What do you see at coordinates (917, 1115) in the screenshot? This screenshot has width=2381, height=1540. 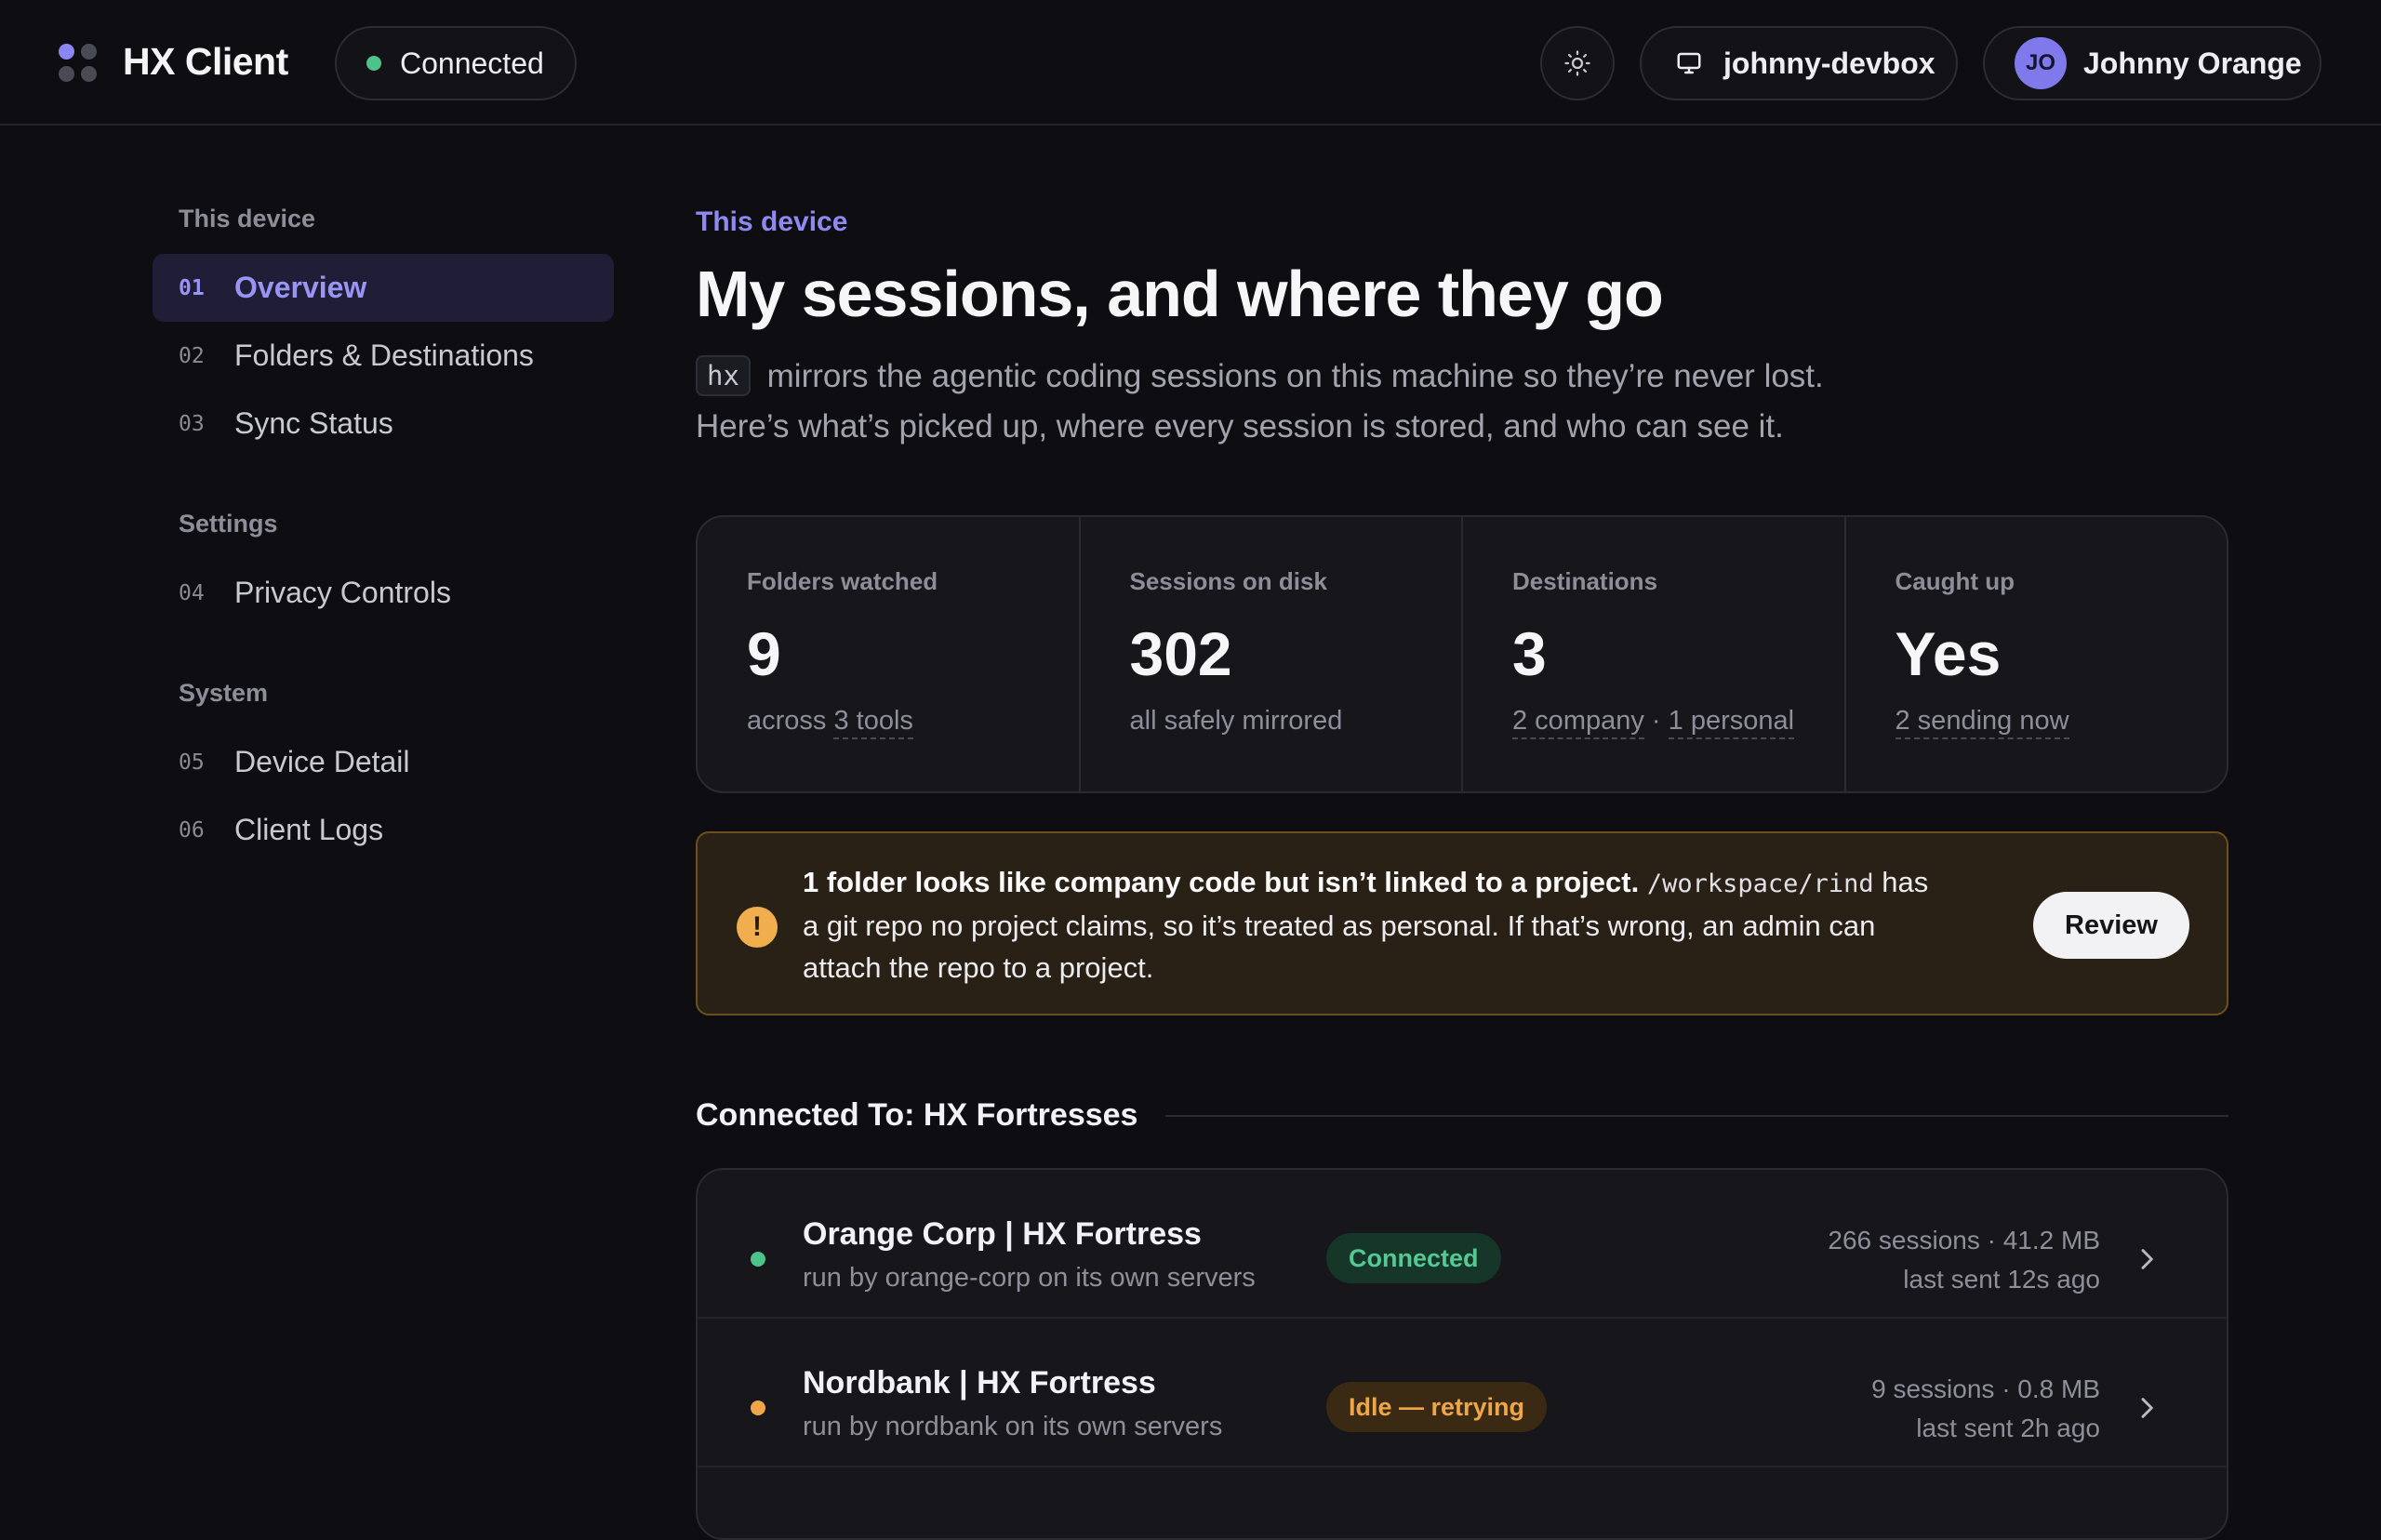 I see `destinations-title: Connected To: HX Fortresses` at bounding box center [917, 1115].